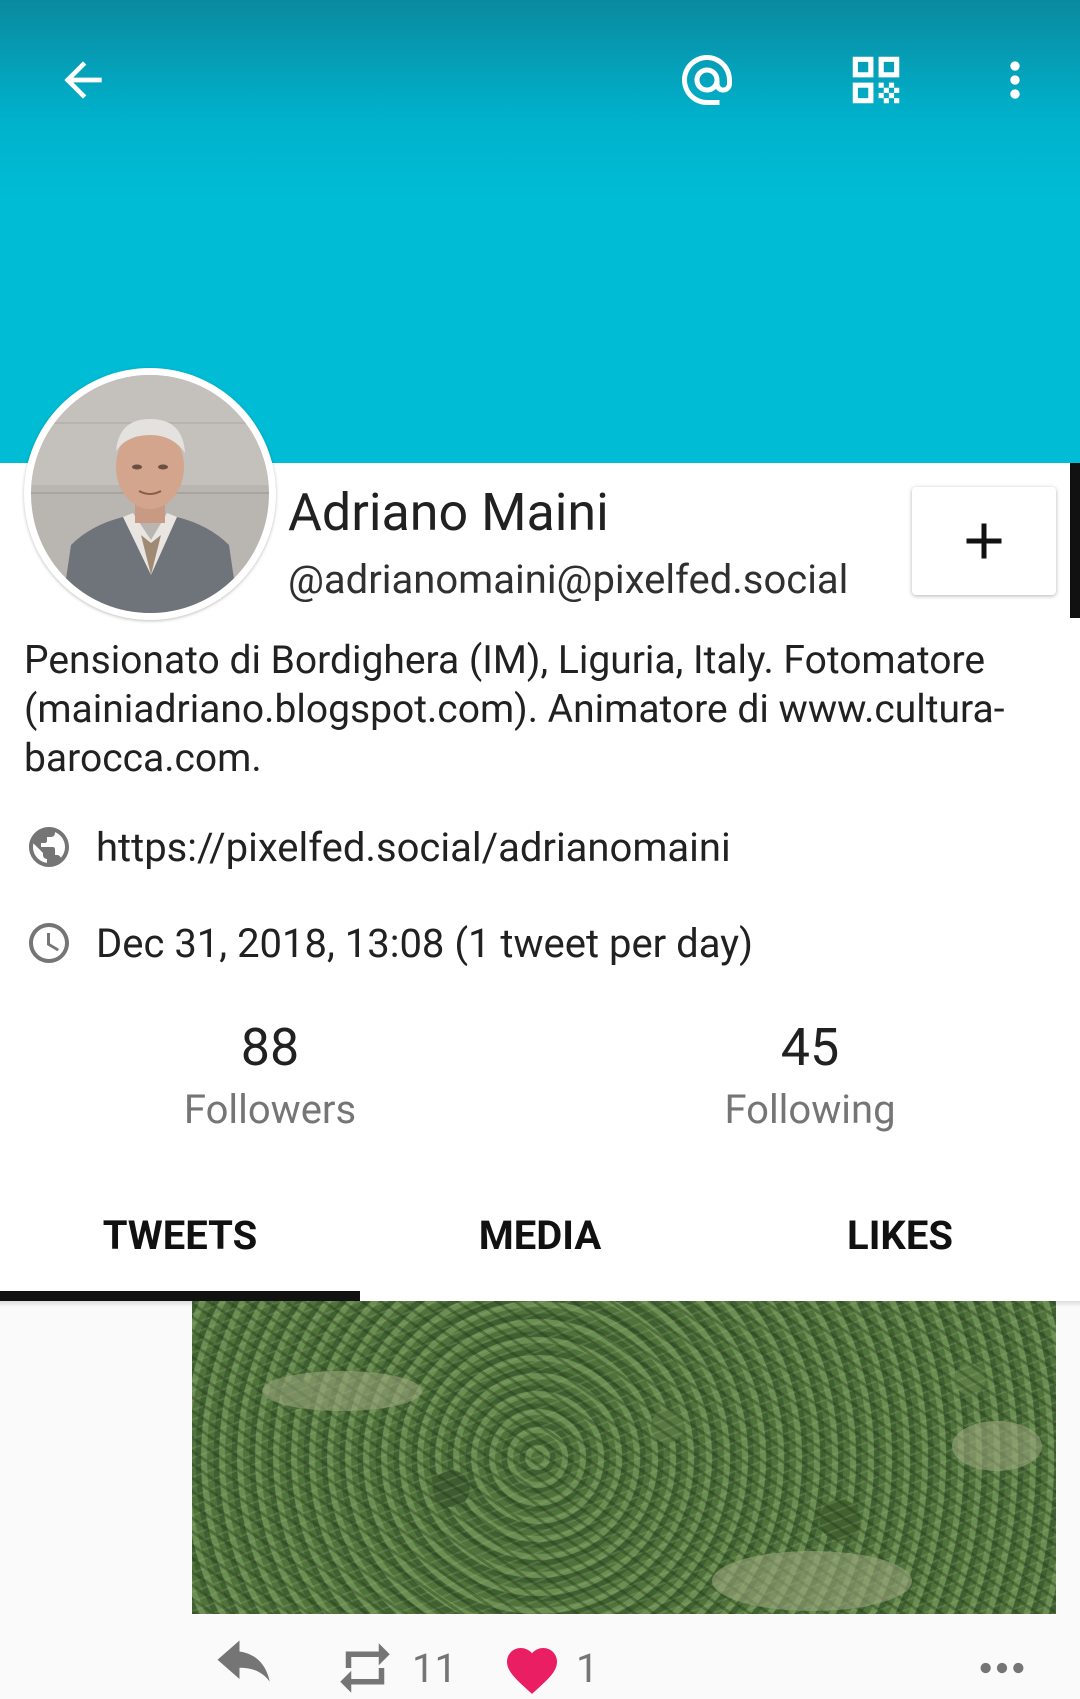 This screenshot has width=1080, height=1699. What do you see at coordinates (243, 1661) in the screenshot?
I see `reply-icon` at bounding box center [243, 1661].